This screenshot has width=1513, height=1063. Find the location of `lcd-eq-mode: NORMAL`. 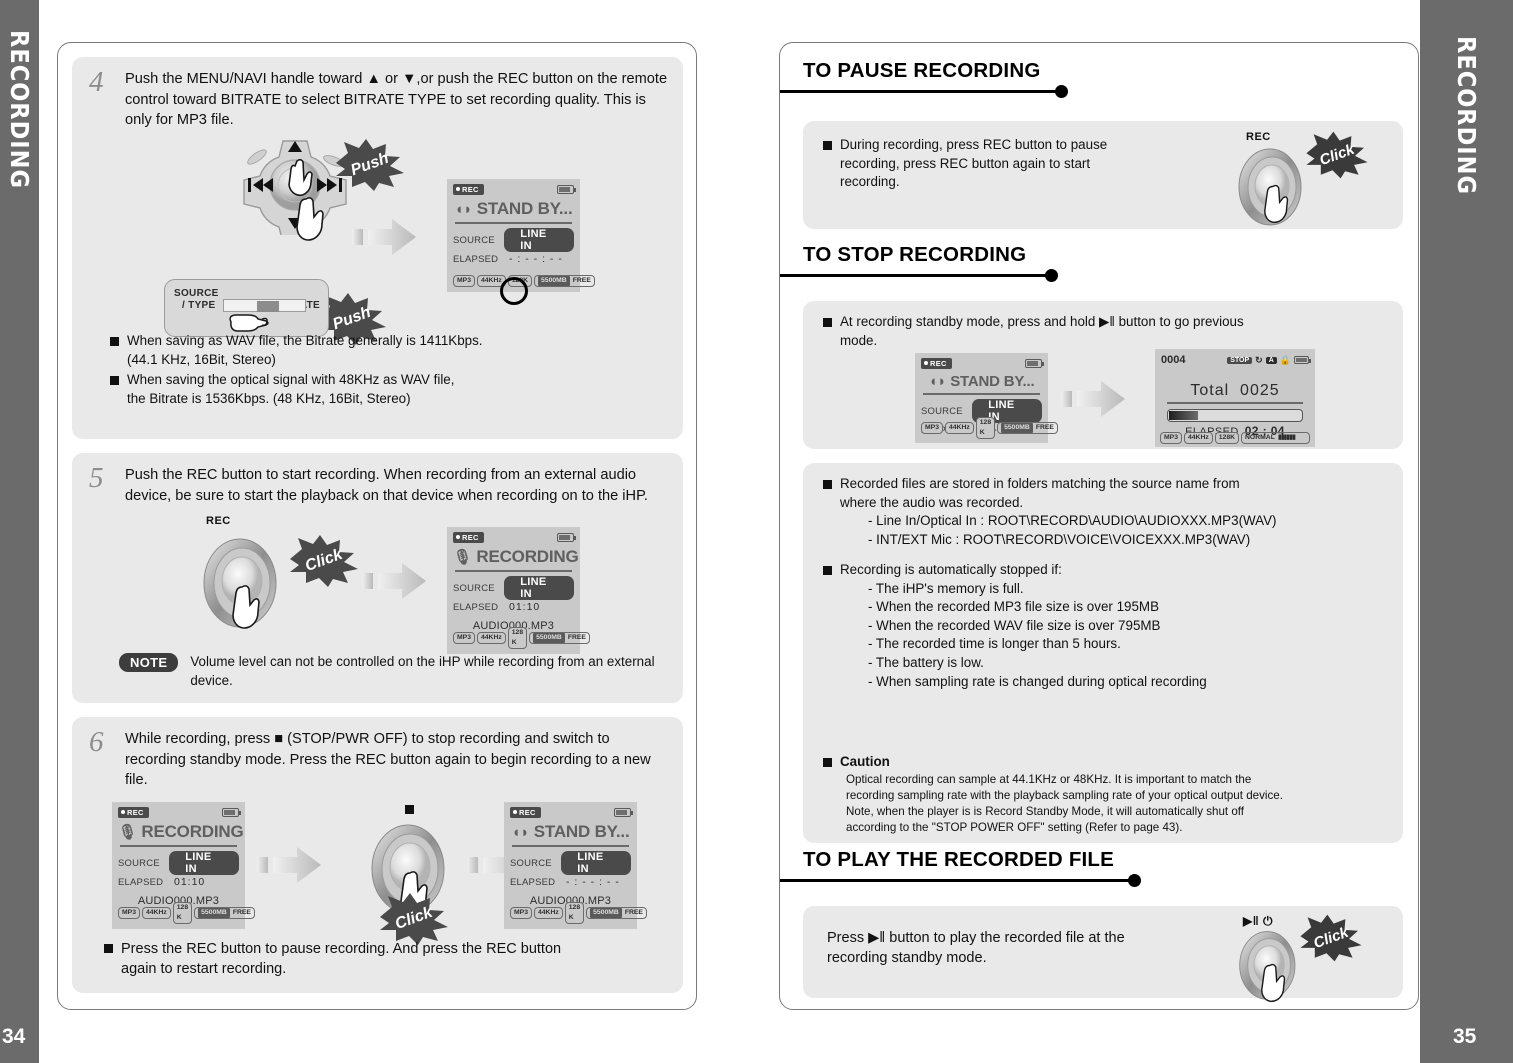

lcd-eq-mode: NORMAL is located at coordinates (1260, 437).